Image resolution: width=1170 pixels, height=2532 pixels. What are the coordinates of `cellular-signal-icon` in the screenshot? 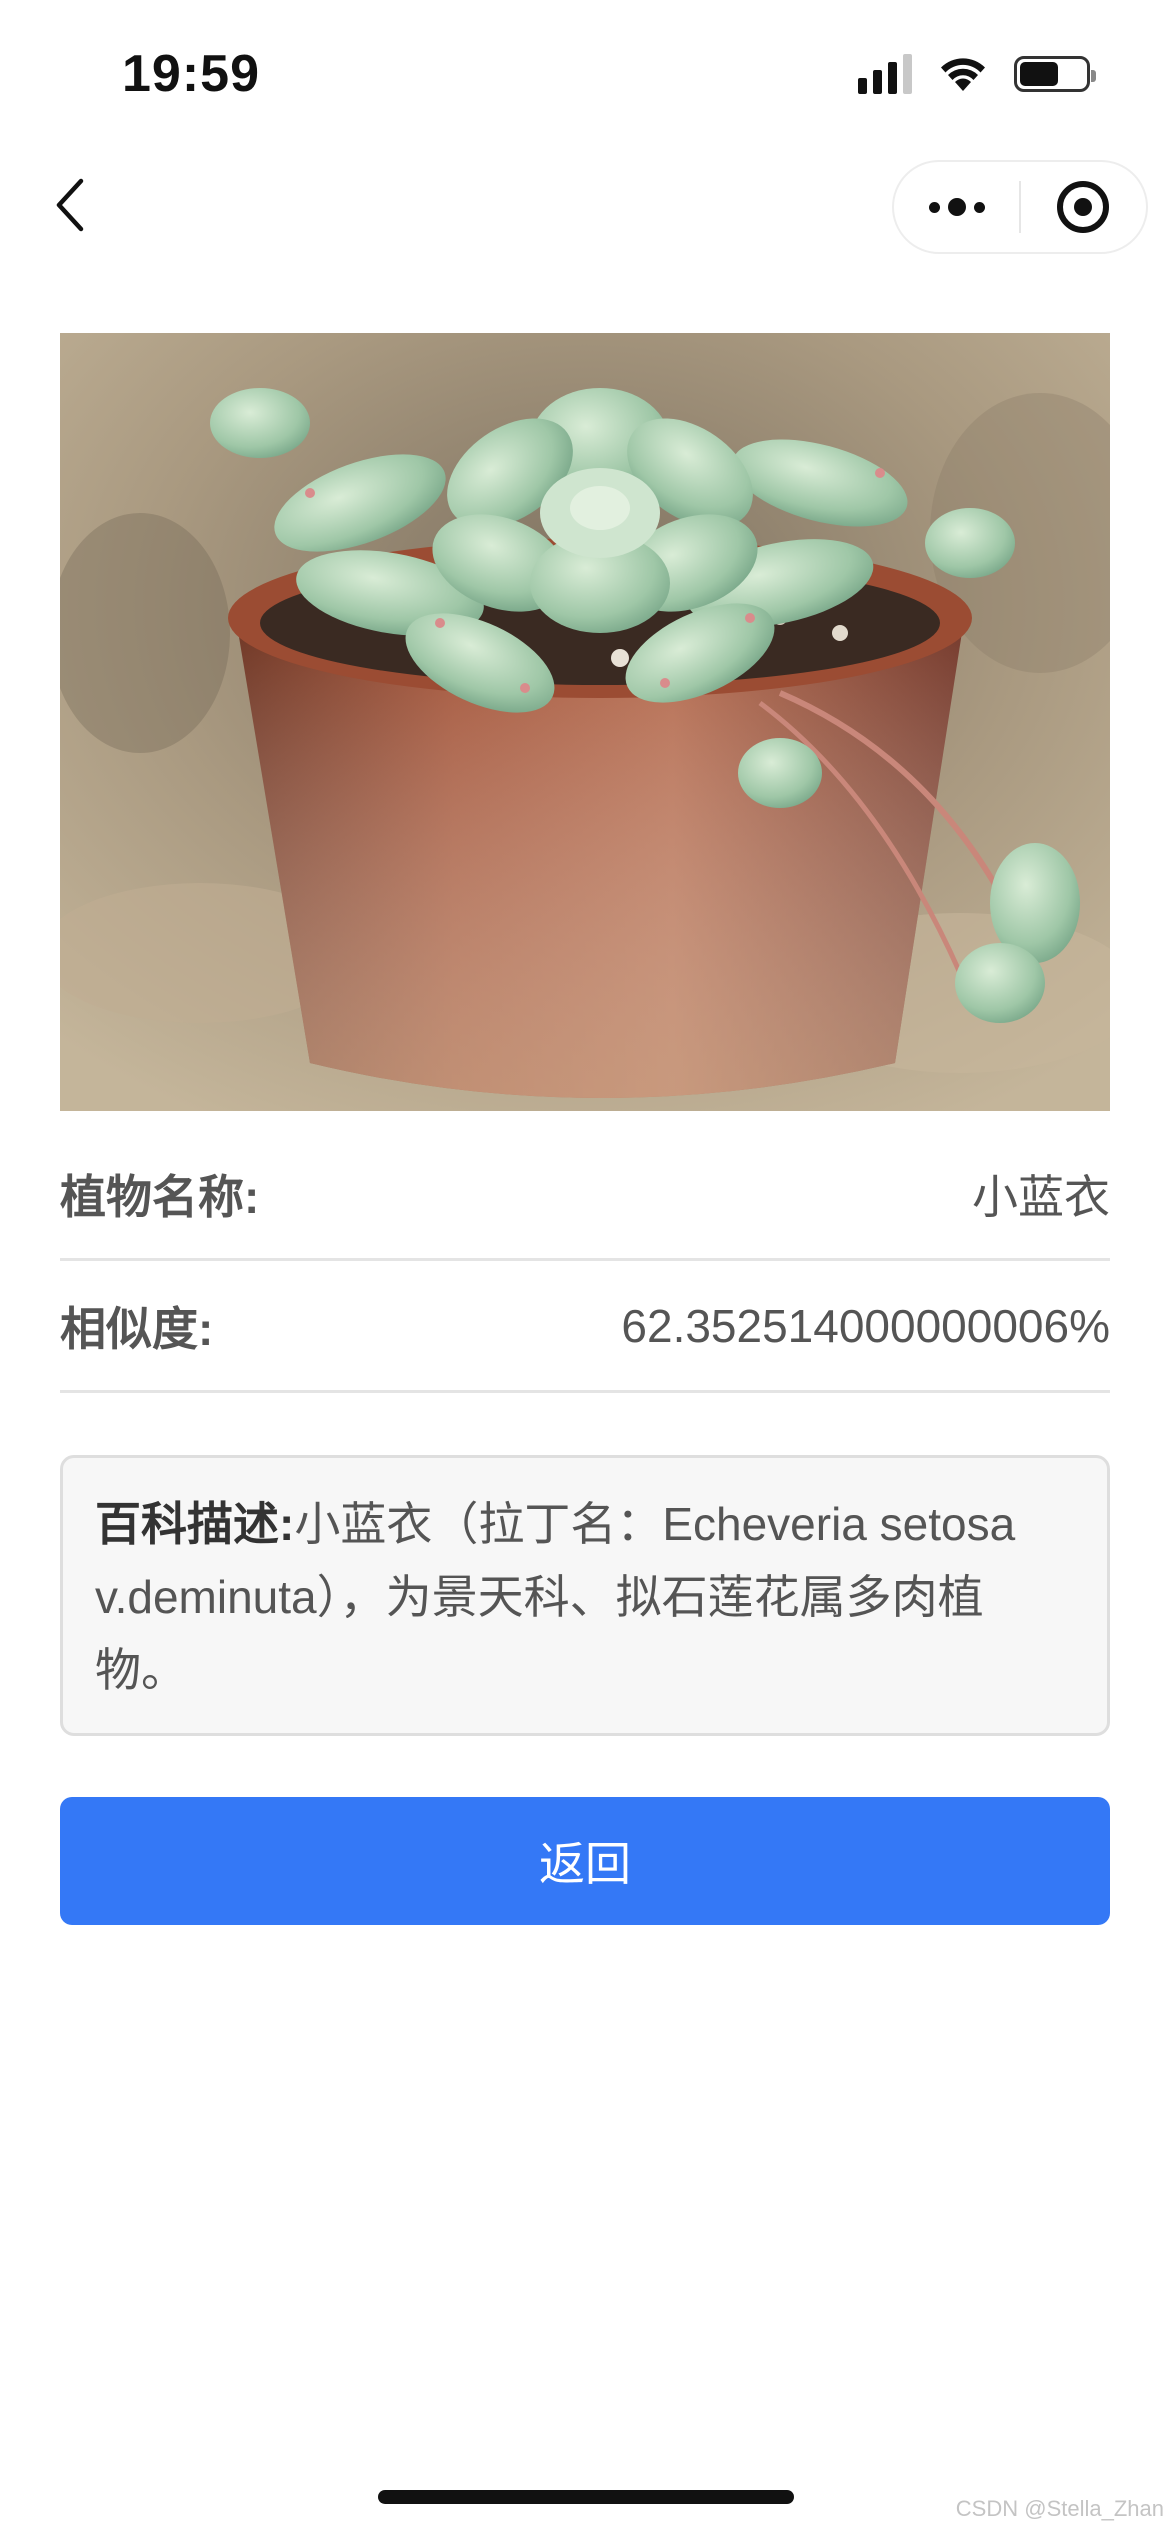 It's located at (885, 74).